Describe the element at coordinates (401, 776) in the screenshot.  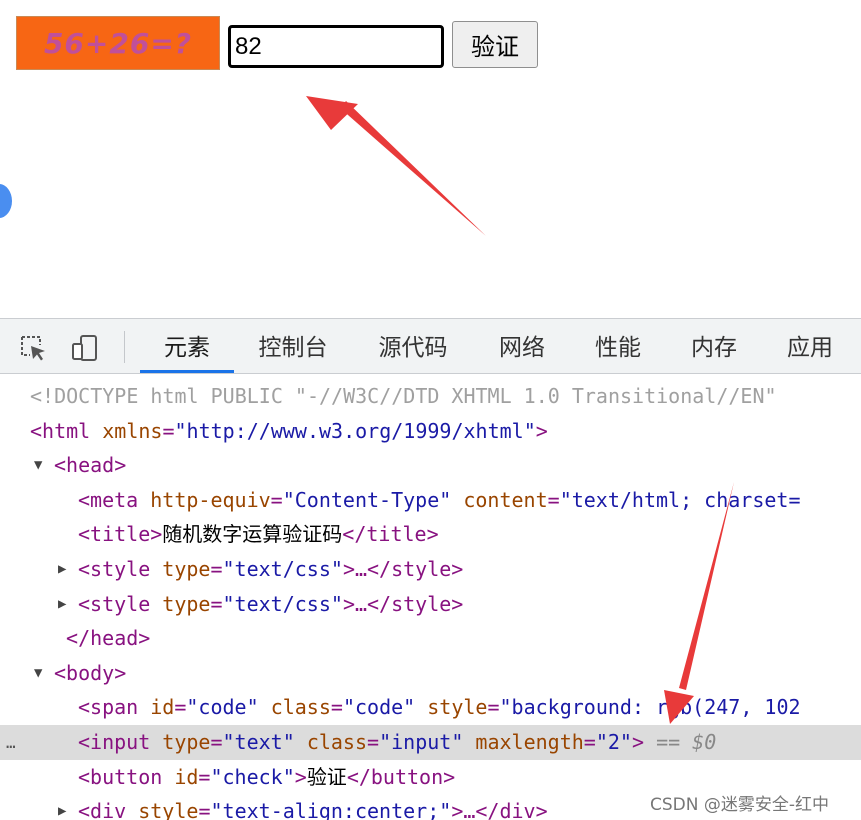
I see `markup-token: </button>` at that location.